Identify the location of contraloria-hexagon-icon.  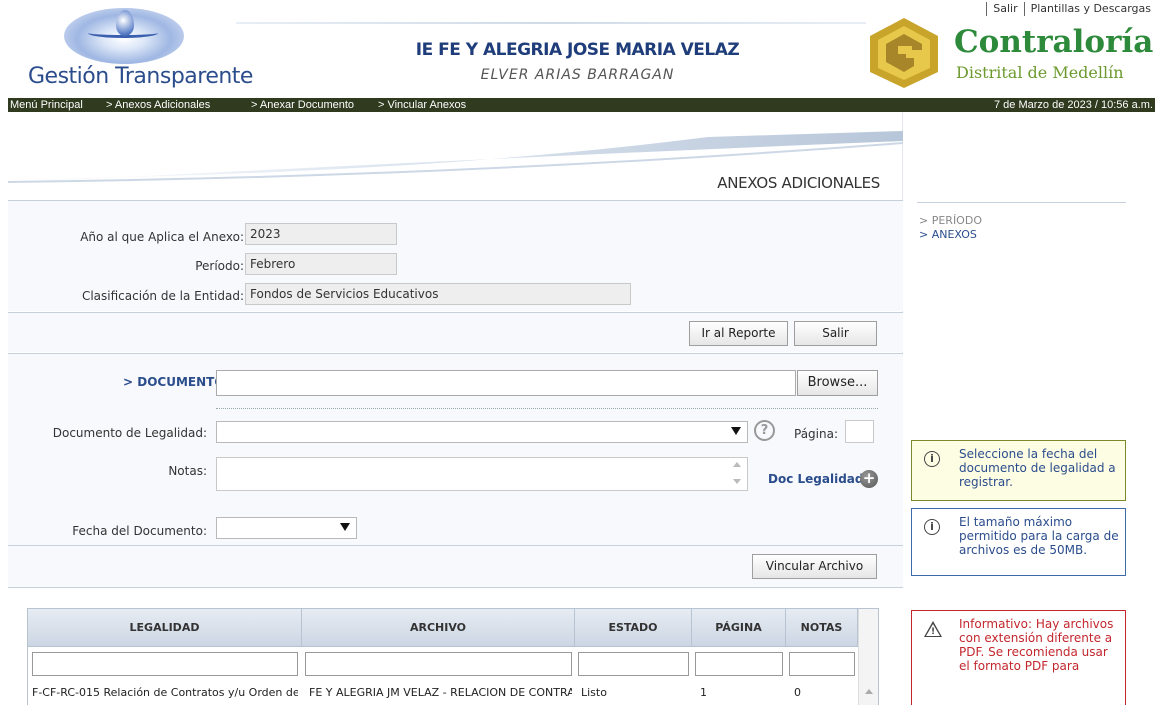
(904, 53).